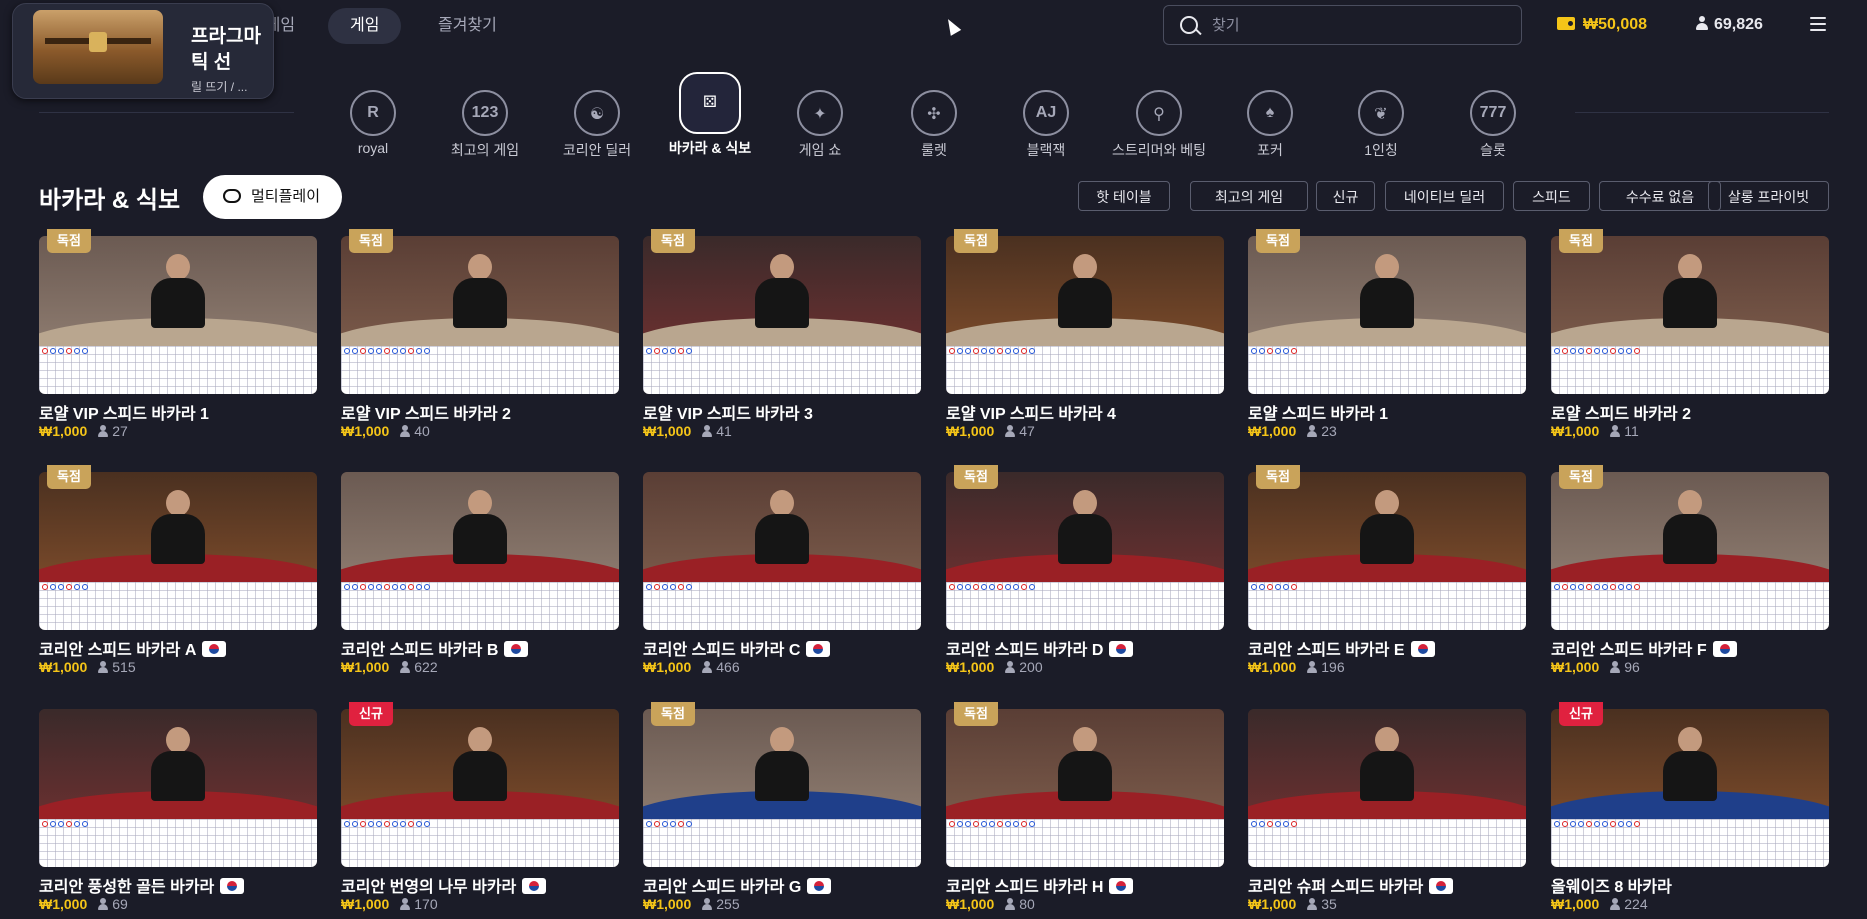  I want to click on game-card: 코리안 풍성한 골든 바카라 ₩1,000 69, so click(178, 814).